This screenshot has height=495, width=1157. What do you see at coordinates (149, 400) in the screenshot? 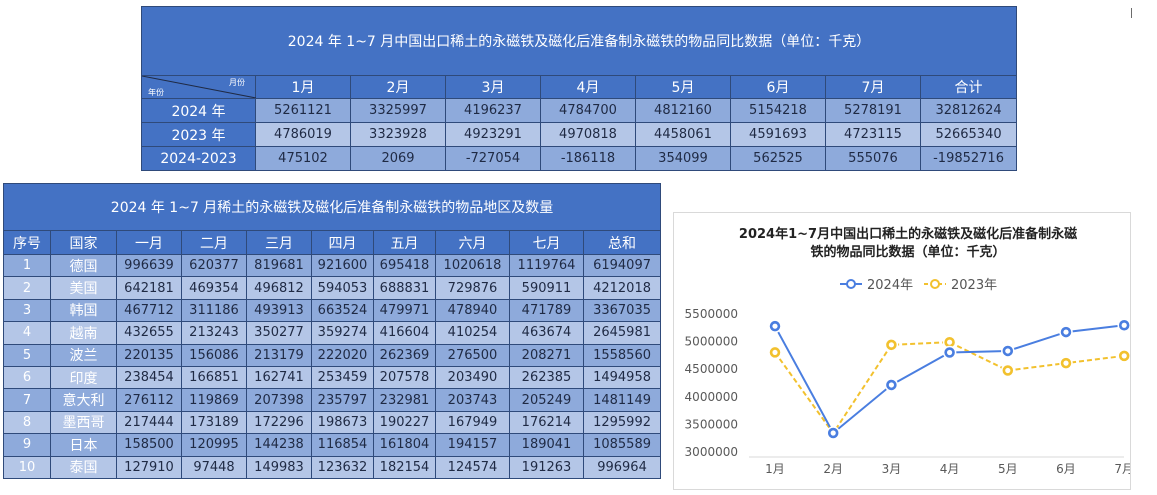
I see `table2-cell: 276112` at bounding box center [149, 400].